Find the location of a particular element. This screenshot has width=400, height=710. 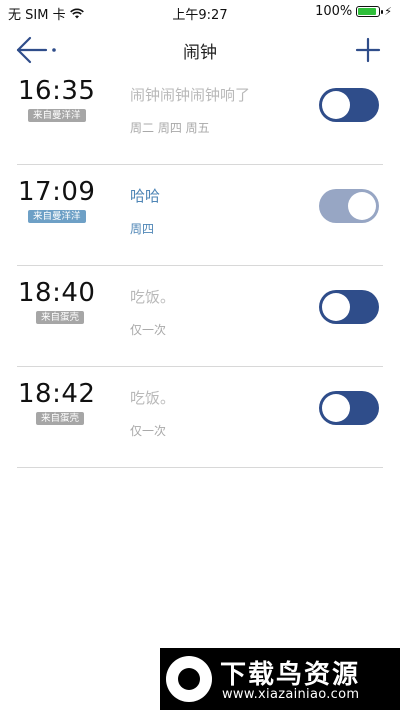

status-right: 100% ⚡ is located at coordinates (353, 11).